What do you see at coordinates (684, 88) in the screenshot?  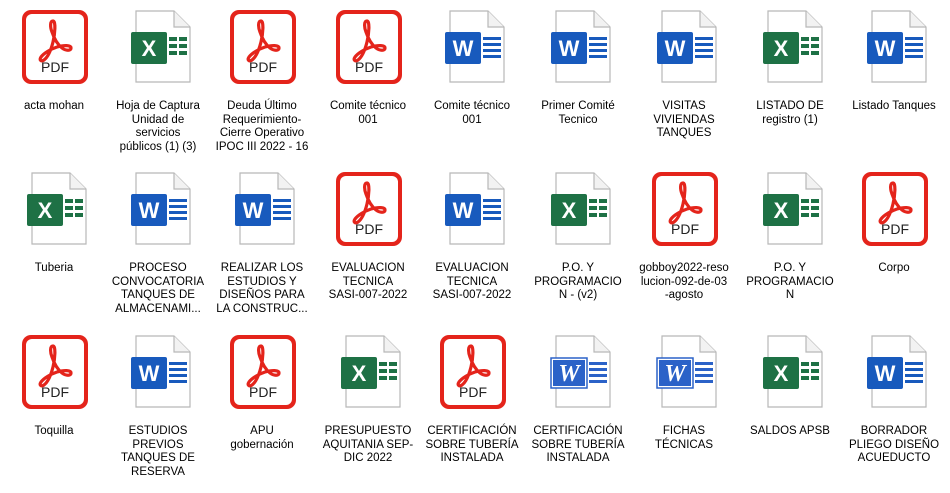 I see `file-item: W VISITAS VIVIENDAS TANQUES` at bounding box center [684, 88].